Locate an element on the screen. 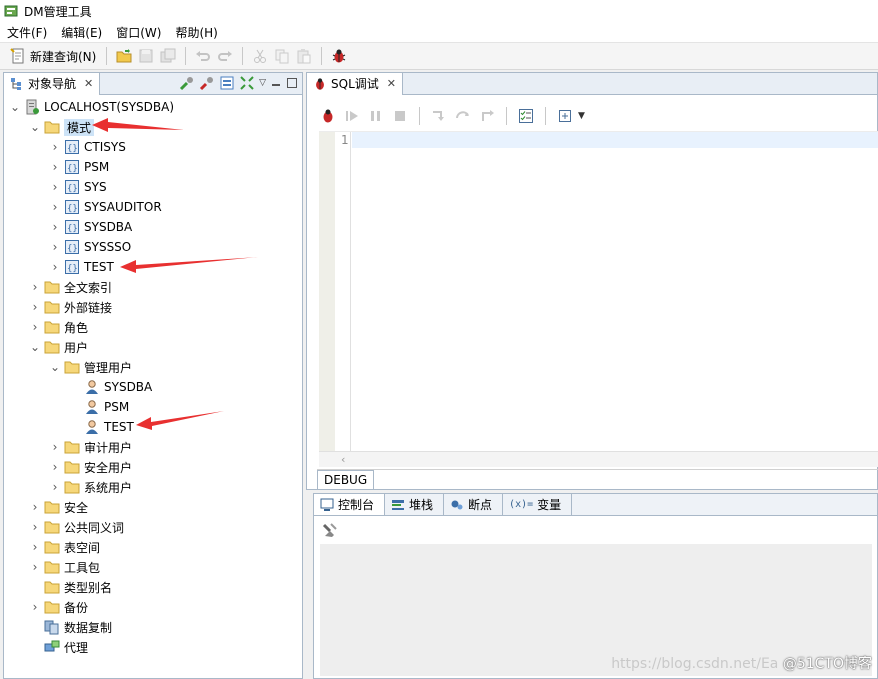  cut-button is located at coordinates (260, 56).